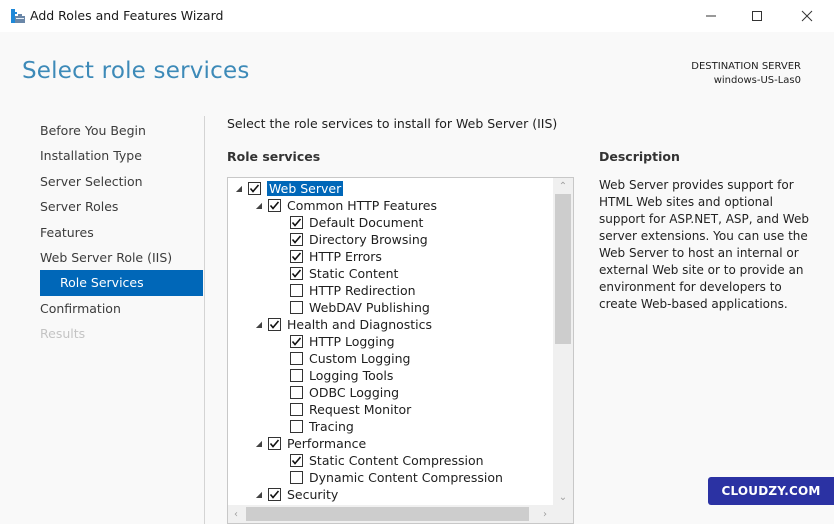  I want to click on vertical-scrollbar: ⌃ ⌄, so click(563, 341).